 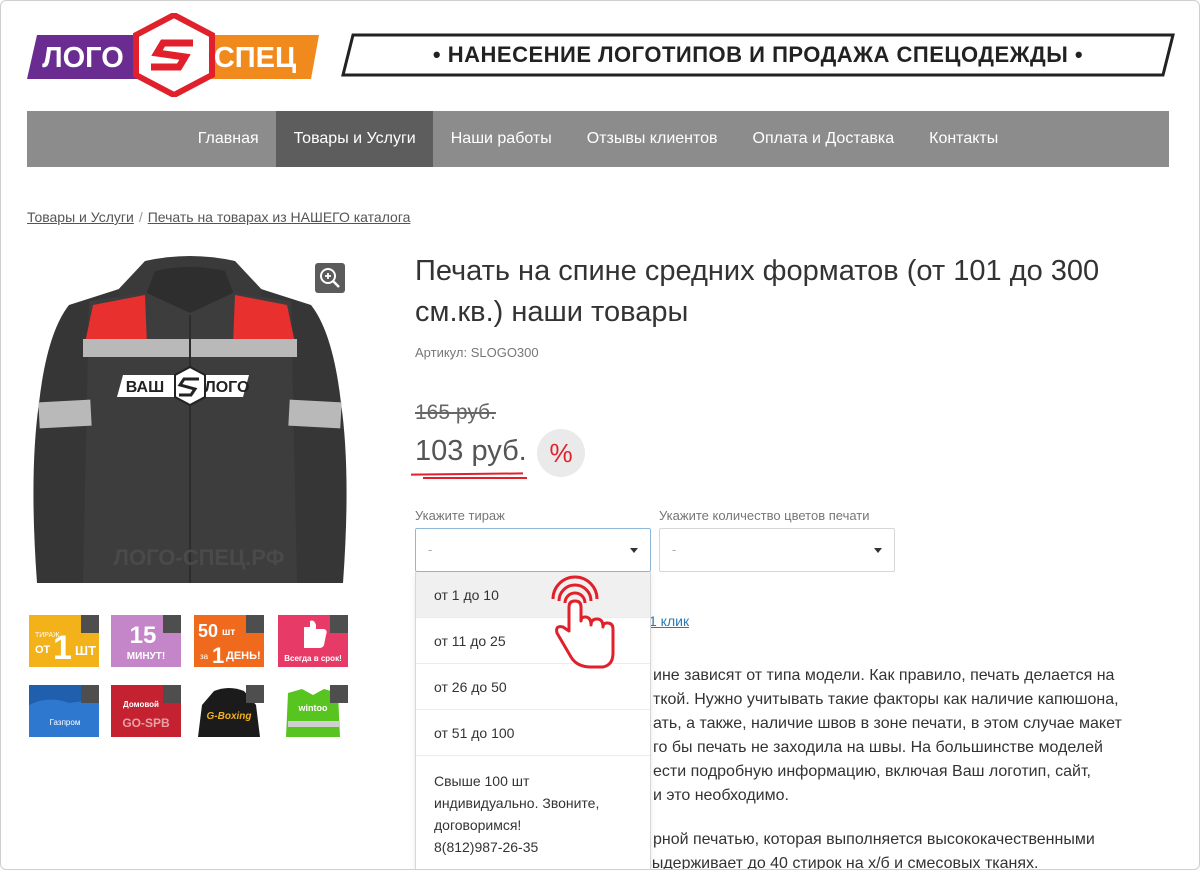 What do you see at coordinates (471, 451) in the screenshot?
I see `new-price: 103 руб.` at bounding box center [471, 451].